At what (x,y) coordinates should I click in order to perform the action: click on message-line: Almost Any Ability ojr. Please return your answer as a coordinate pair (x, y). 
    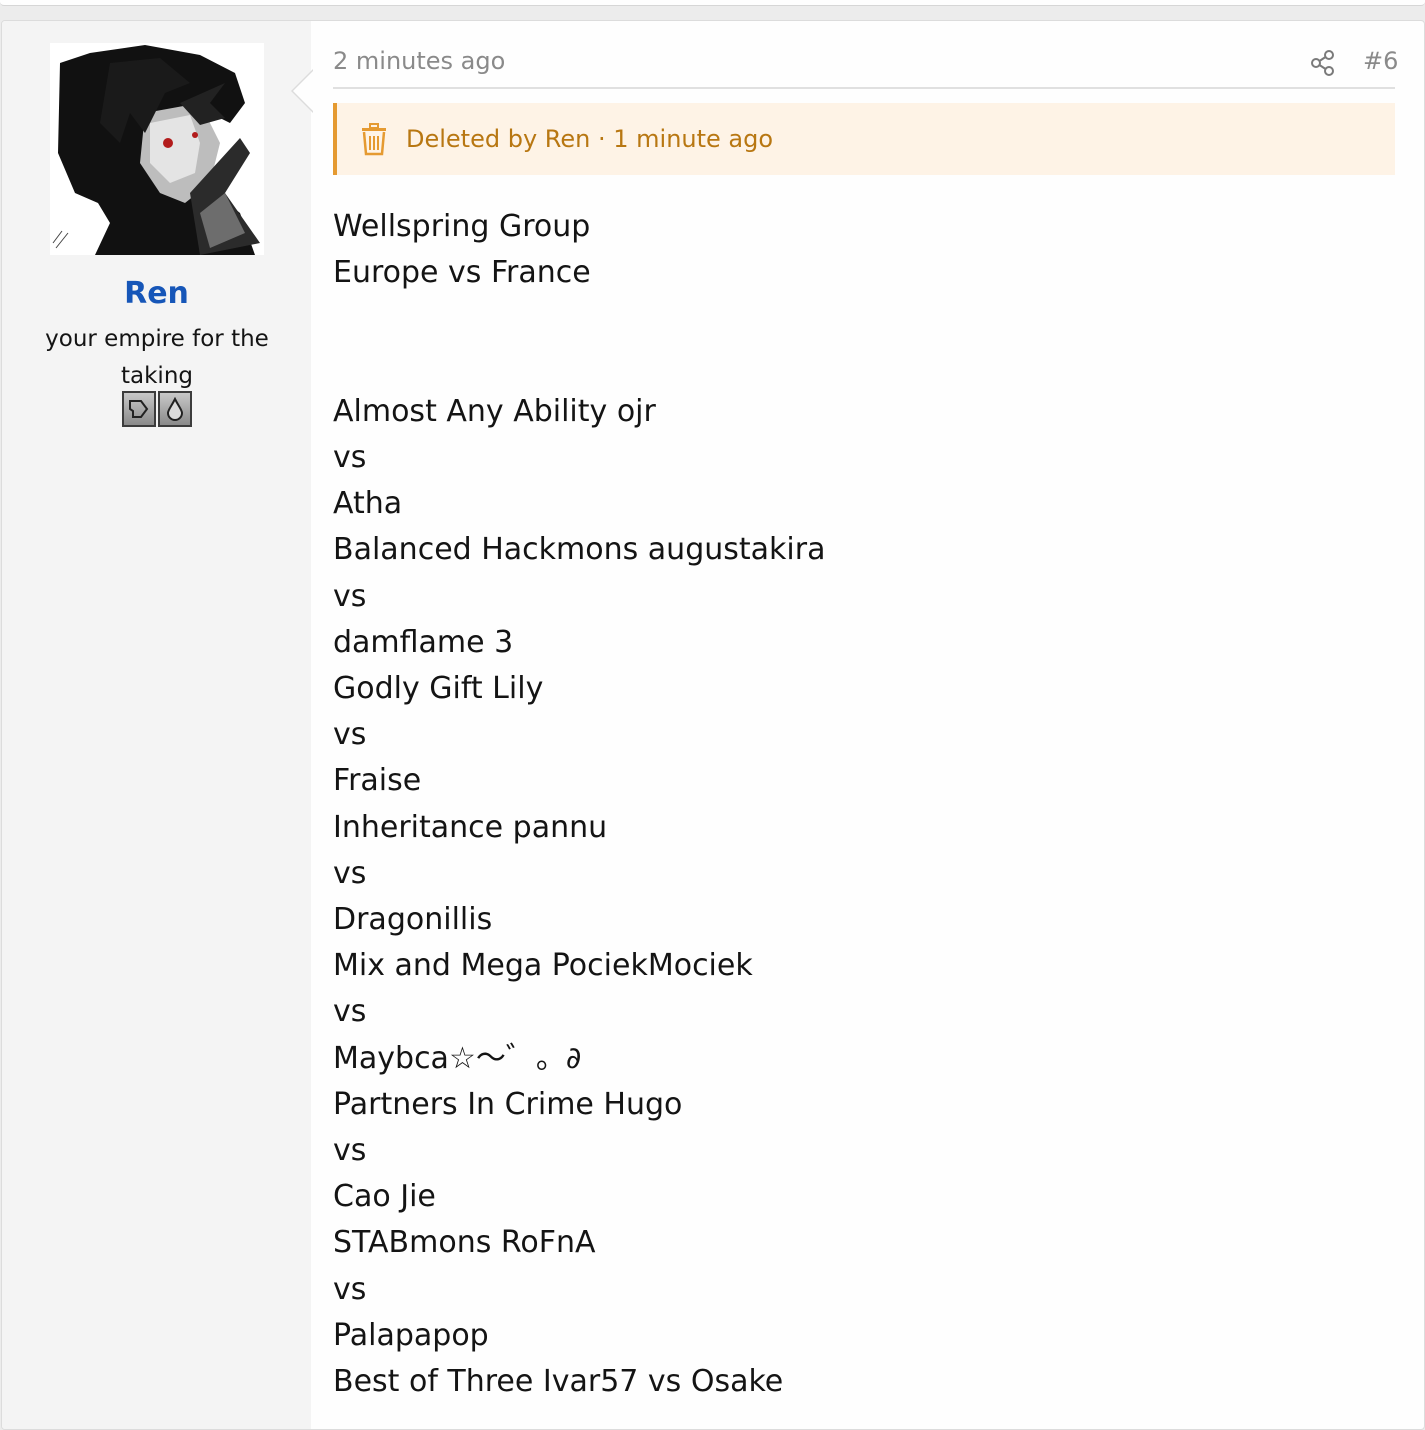
    Looking at the image, I should click on (494, 411).